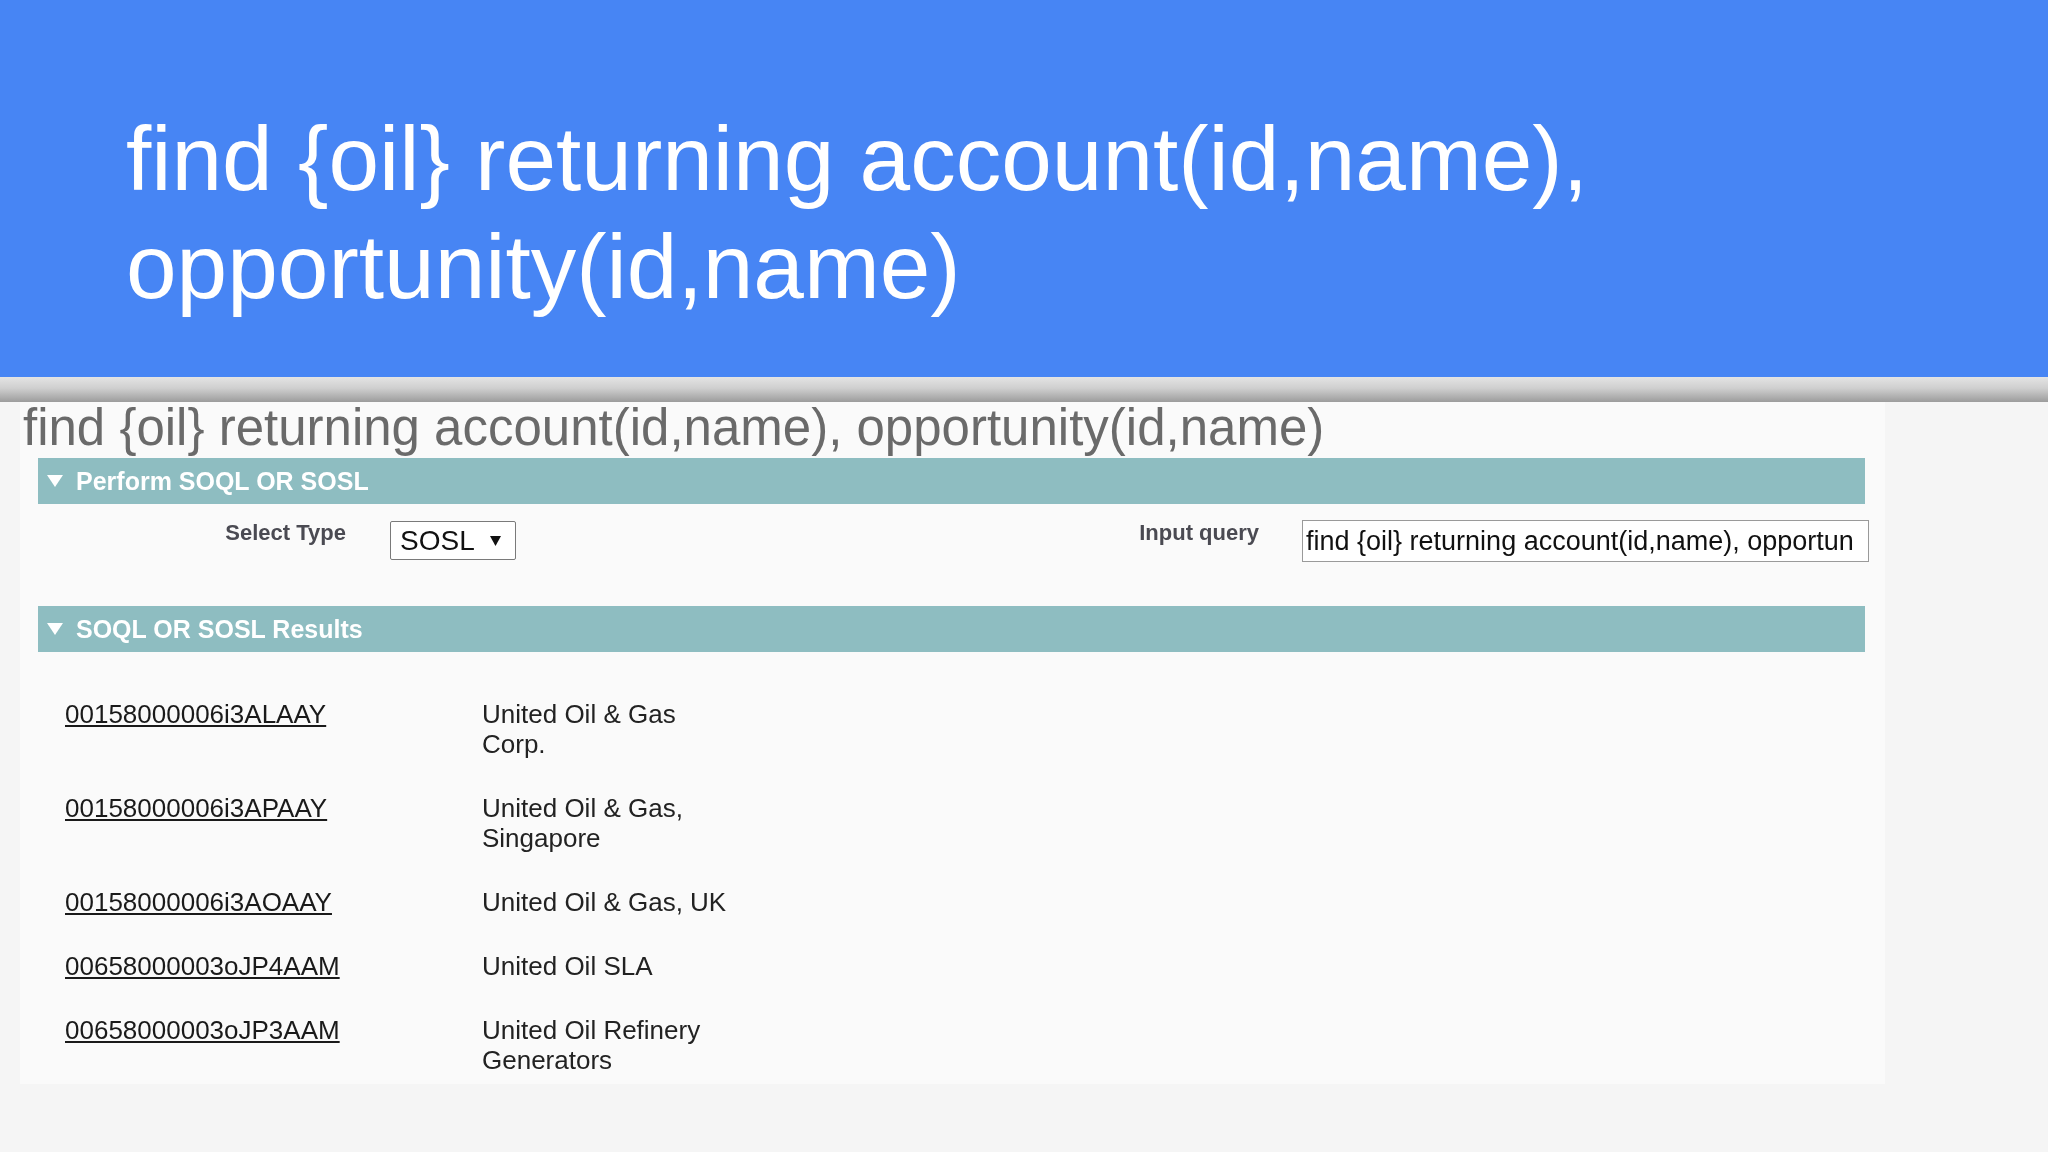 Image resolution: width=2048 pixels, height=1152 pixels. Describe the element at coordinates (674, 428) in the screenshot. I see `query-heading: find {oil} returning account(id,name), opportunity(id,name)` at that location.